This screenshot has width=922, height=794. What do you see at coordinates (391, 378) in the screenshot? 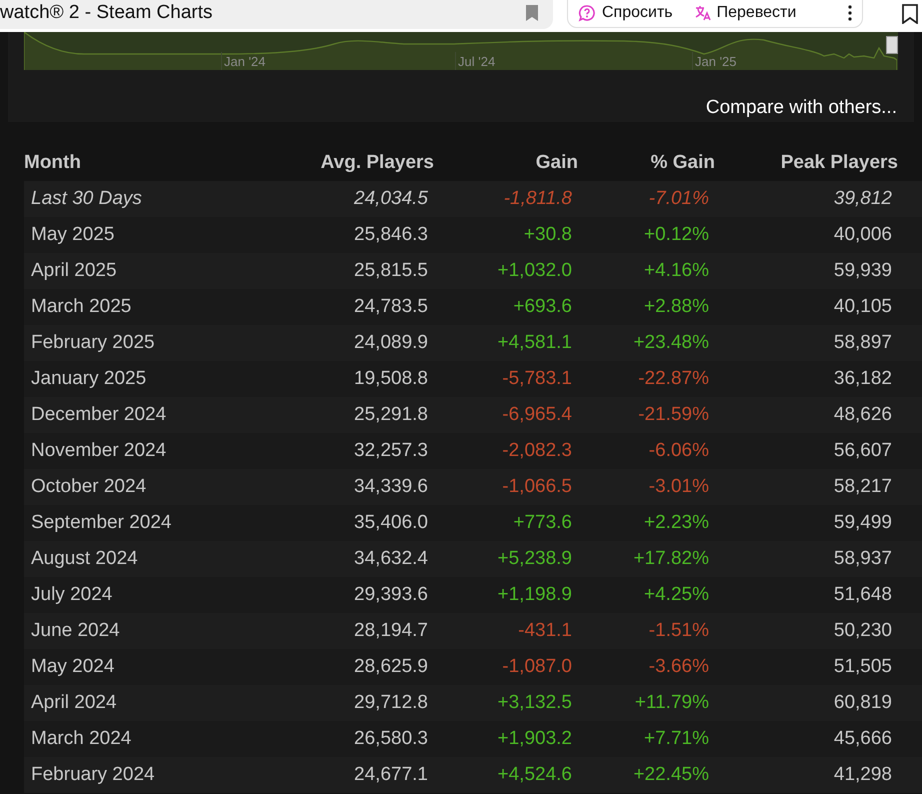
I see `table-cell-text: 19,508.8` at bounding box center [391, 378].